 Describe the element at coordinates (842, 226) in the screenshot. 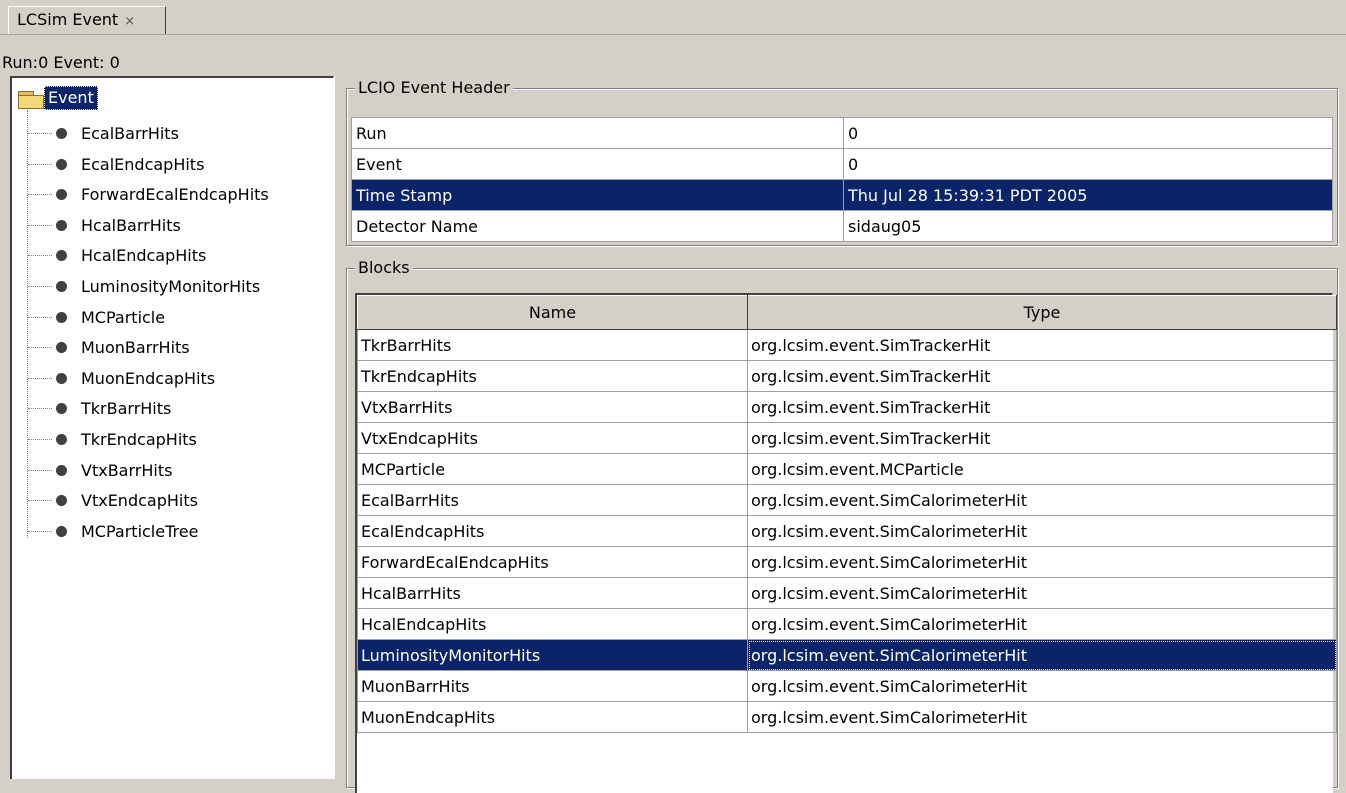

I see `header-row: Detector Name sidaug05` at that location.